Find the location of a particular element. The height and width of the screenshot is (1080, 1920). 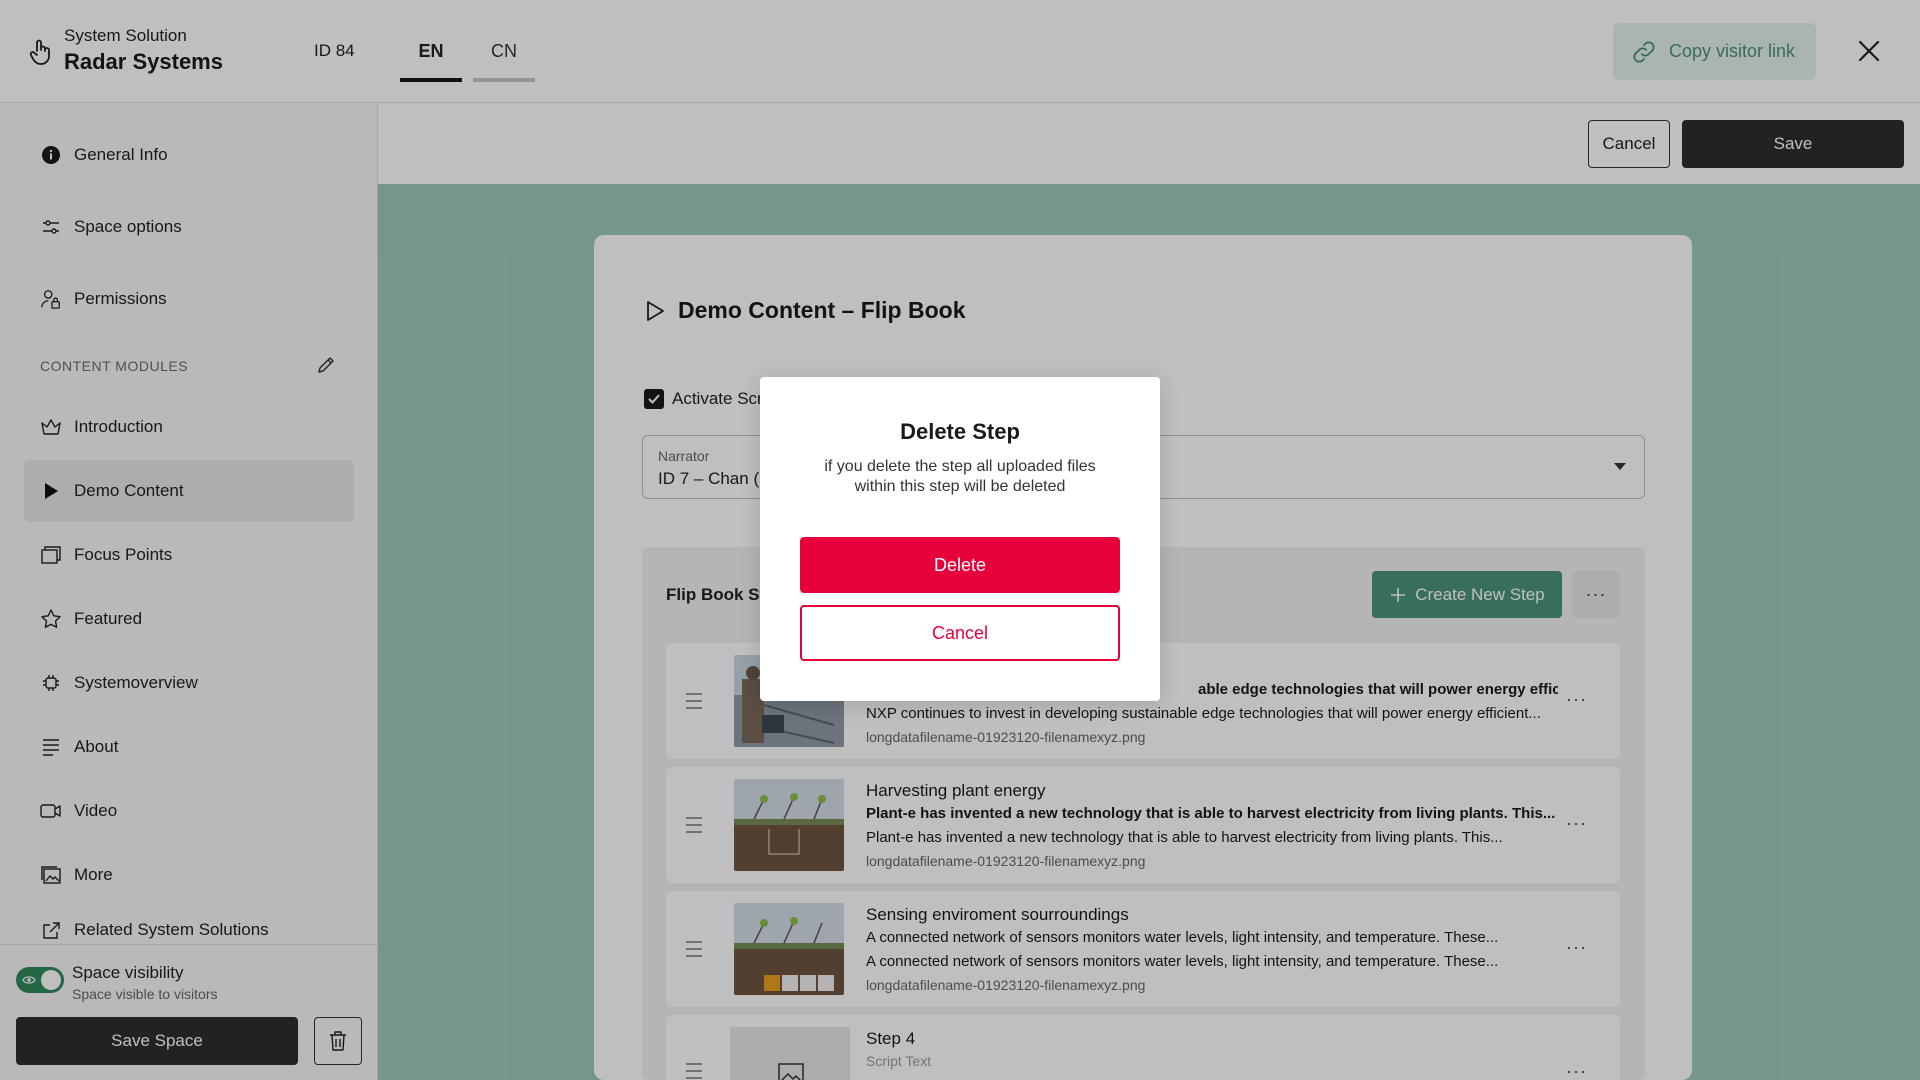

dialog-cancel-button: Cancel is located at coordinates (960, 633).